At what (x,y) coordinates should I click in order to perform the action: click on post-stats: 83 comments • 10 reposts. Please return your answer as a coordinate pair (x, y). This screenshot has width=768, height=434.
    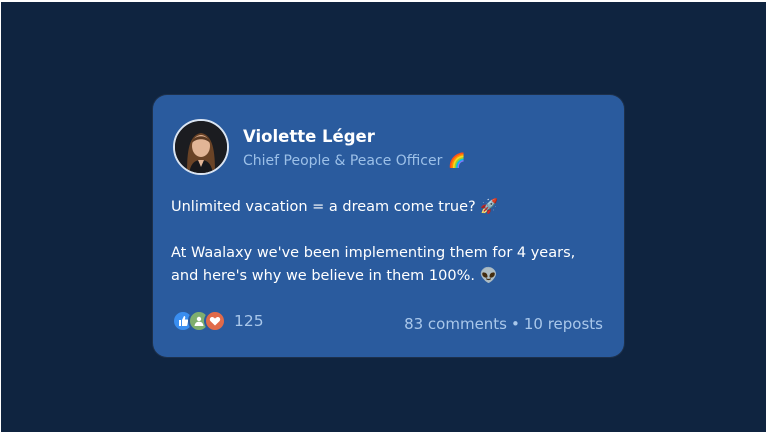
    Looking at the image, I should click on (503, 324).